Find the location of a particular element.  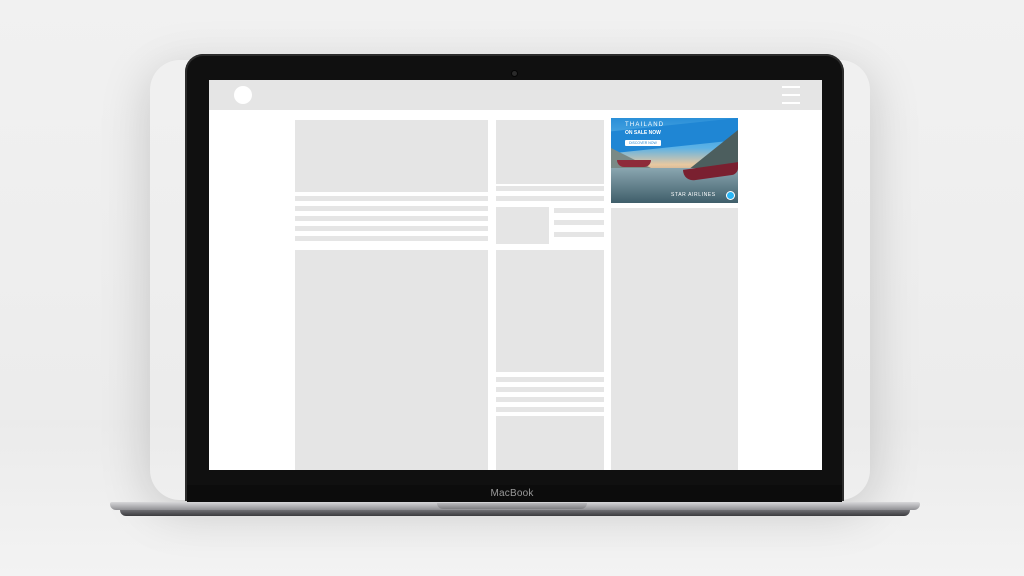

ad-badge-icon is located at coordinates (730, 195).